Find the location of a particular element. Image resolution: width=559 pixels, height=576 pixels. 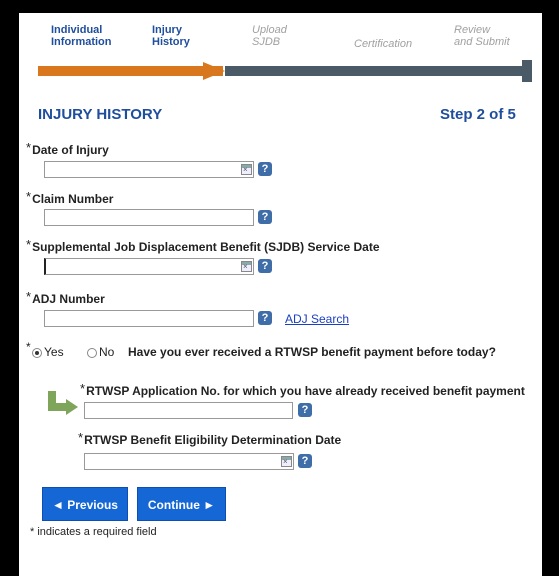

continue-button: Continue ► is located at coordinates (181, 504).